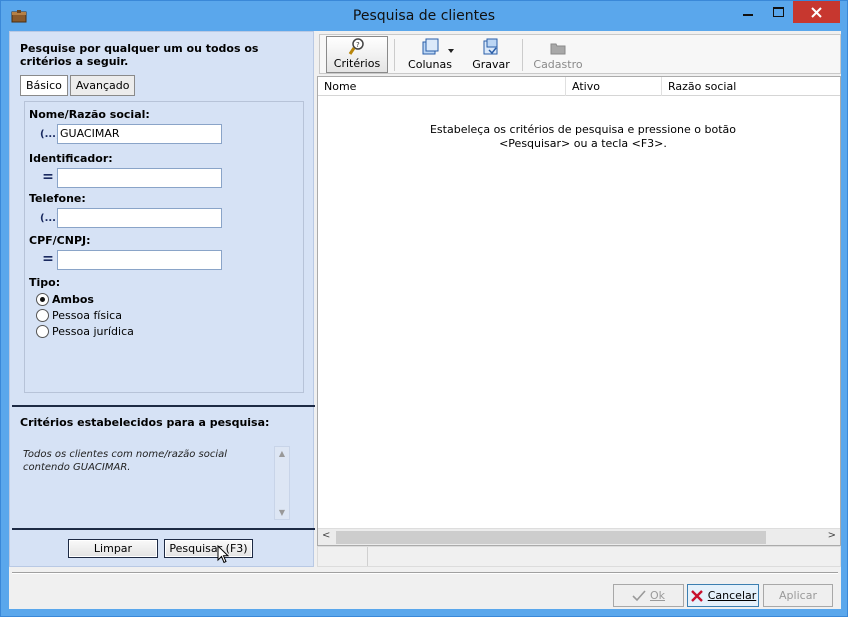  Describe the element at coordinates (139, 178) in the screenshot. I see `identificador-input` at that location.